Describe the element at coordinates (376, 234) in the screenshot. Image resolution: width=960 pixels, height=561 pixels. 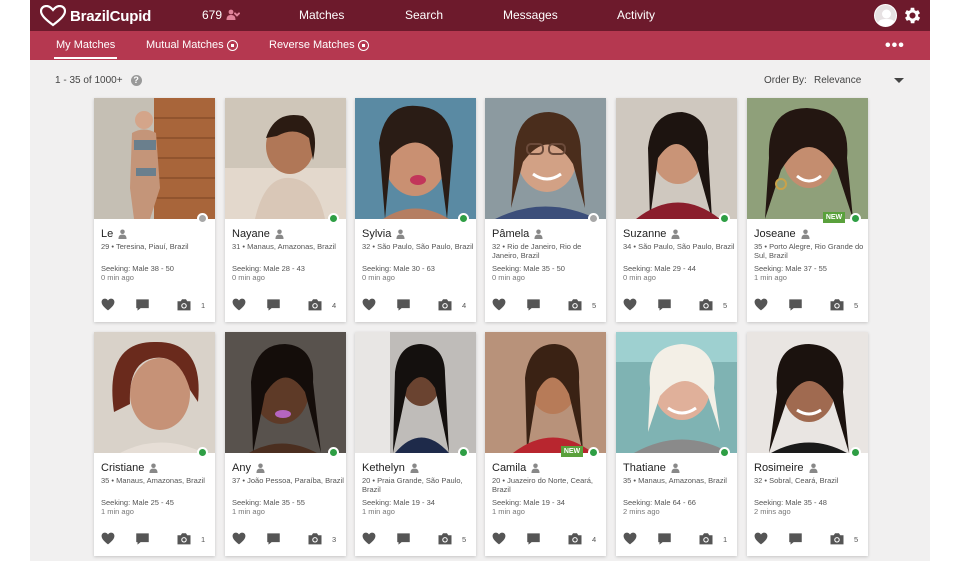
I see `profile-name: Sylvia` at that location.